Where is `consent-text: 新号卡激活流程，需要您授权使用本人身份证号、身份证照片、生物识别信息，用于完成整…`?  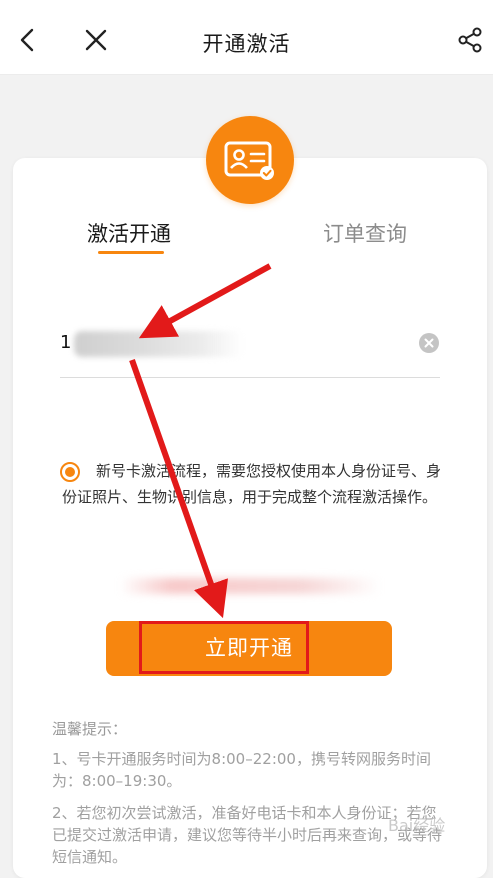 consent-text: 新号卡激活流程，需要您授权使用本人身份证号、身份证照片、生物识别信息，用于完成整… is located at coordinates (252, 484).